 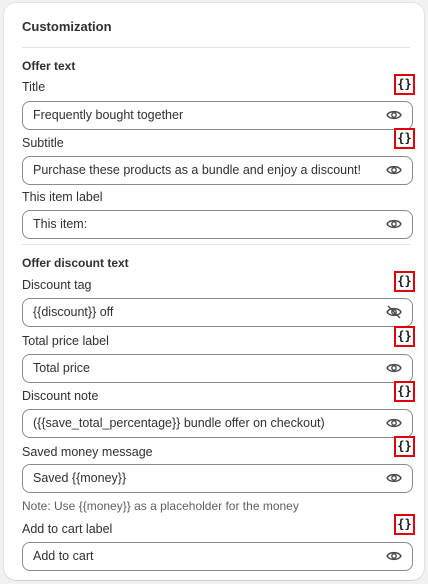 What do you see at coordinates (75, 263) in the screenshot?
I see `section-title-offer-discount-text: Offer discount text` at bounding box center [75, 263].